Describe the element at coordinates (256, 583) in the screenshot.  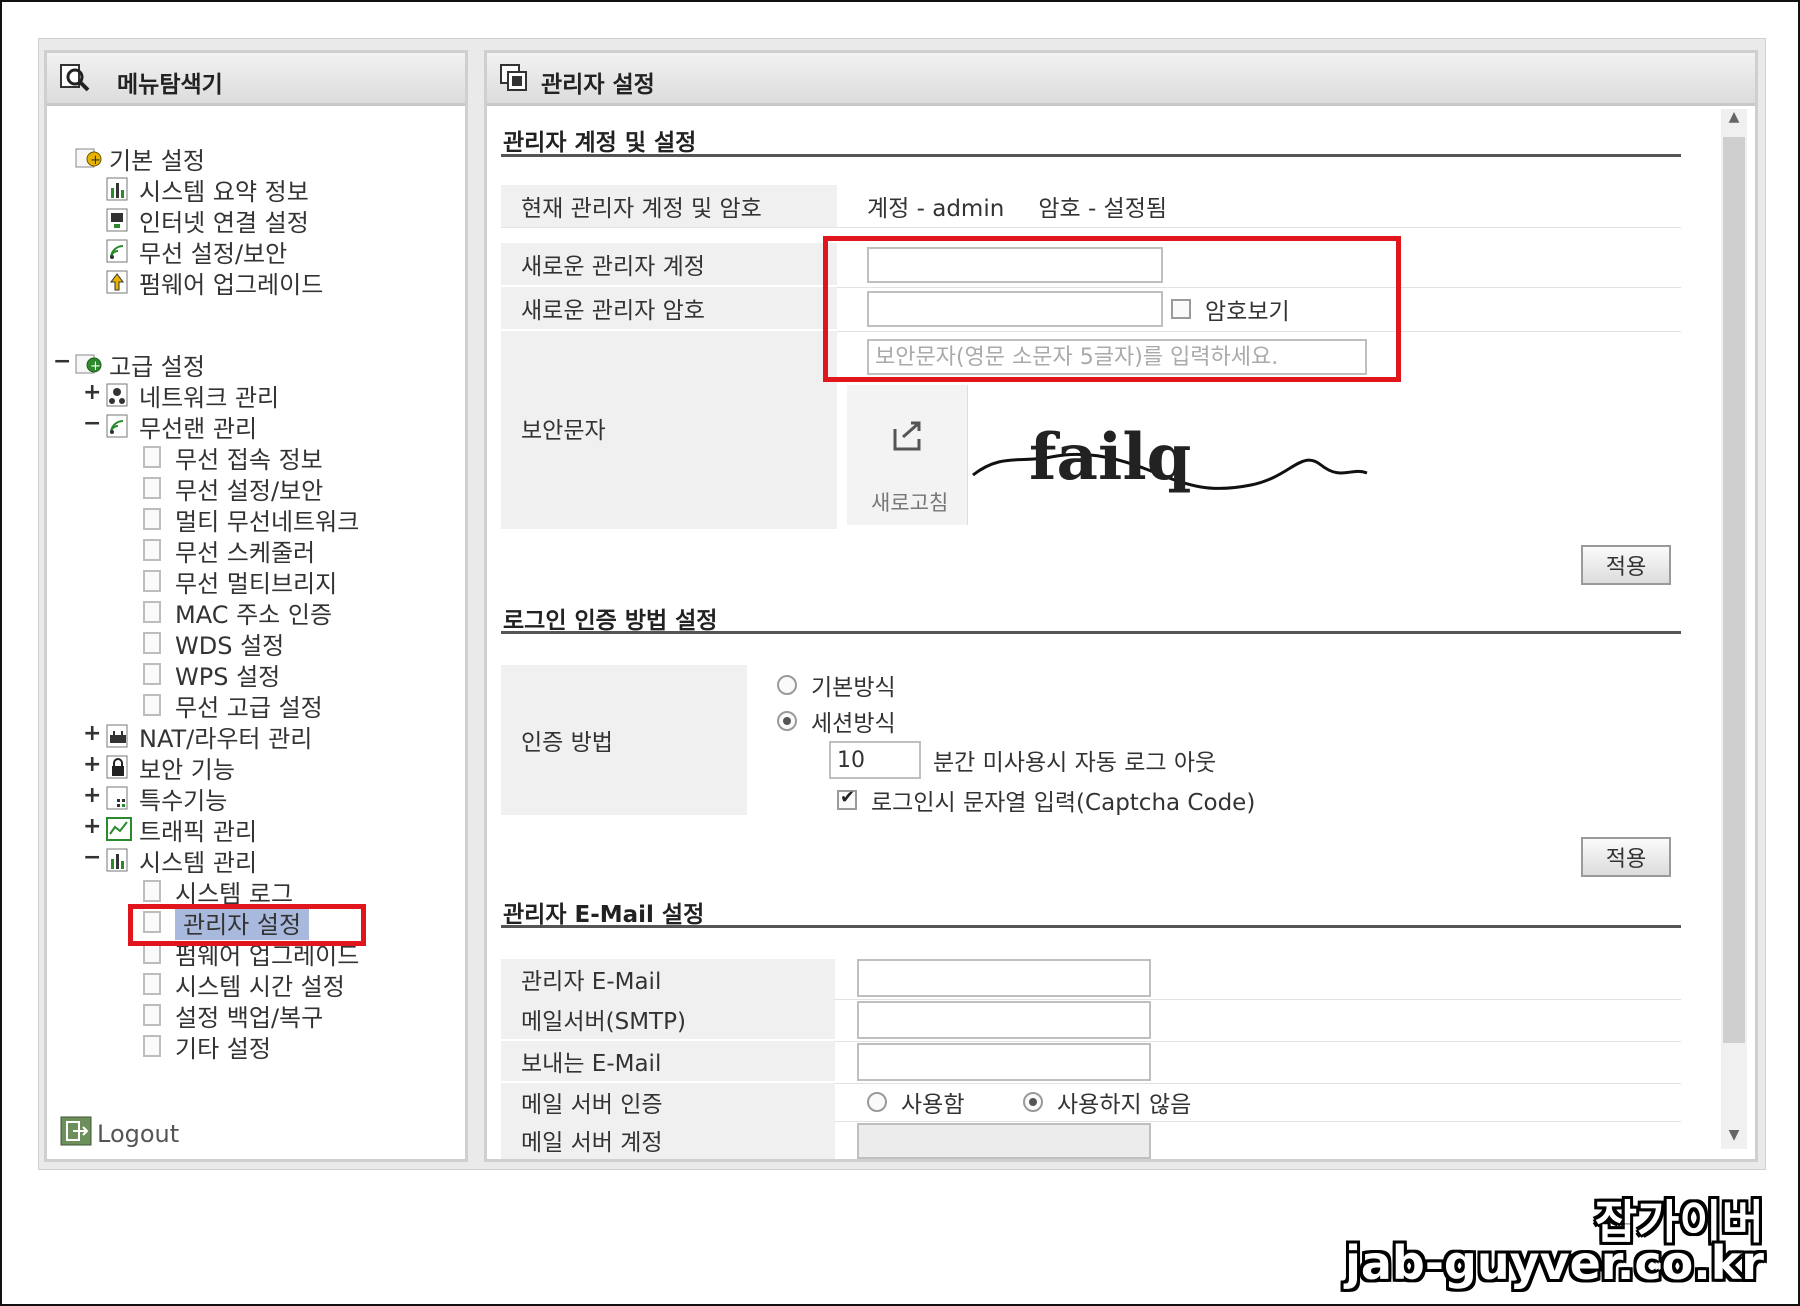
I see `tree-item-label: 무선 멀티브리지` at that location.